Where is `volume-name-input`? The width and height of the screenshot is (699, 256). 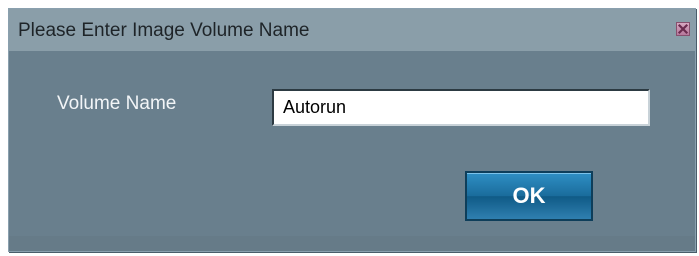
volume-name-input is located at coordinates (461, 107).